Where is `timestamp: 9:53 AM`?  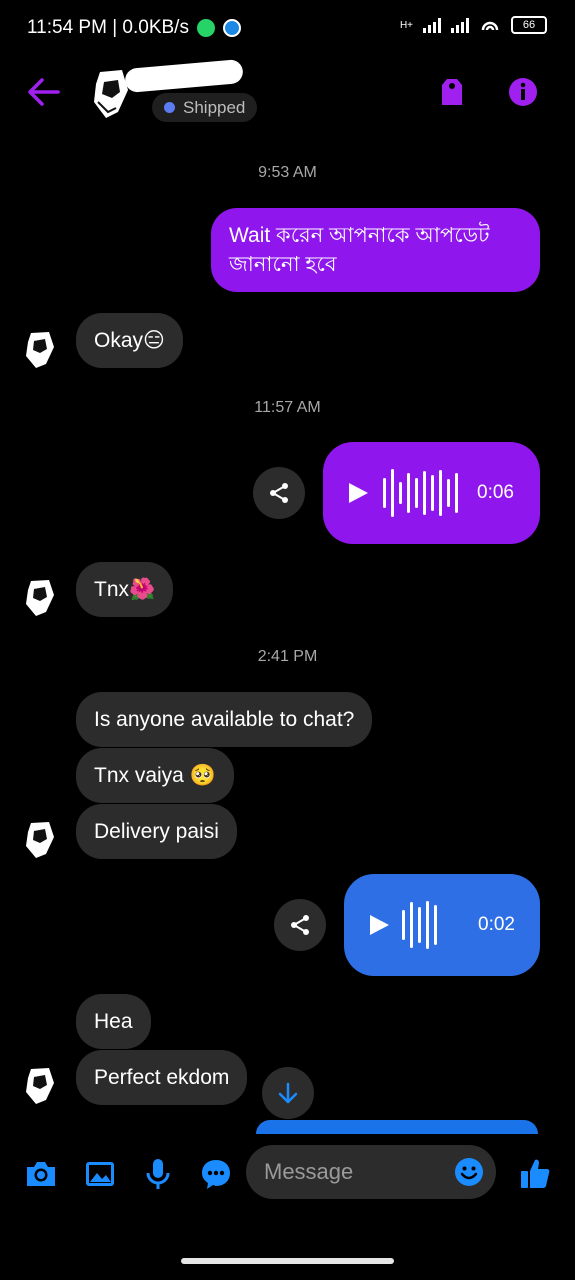
timestamp: 9:53 AM is located at coordinates (287, 172).